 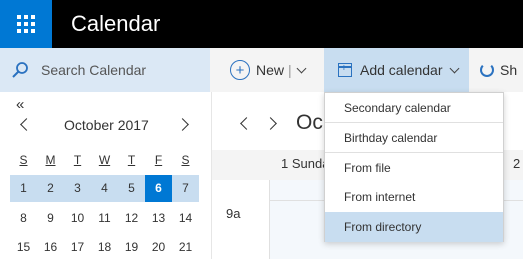 I want to click on mini-calendar-day: 4, so click(x=104, y=188).